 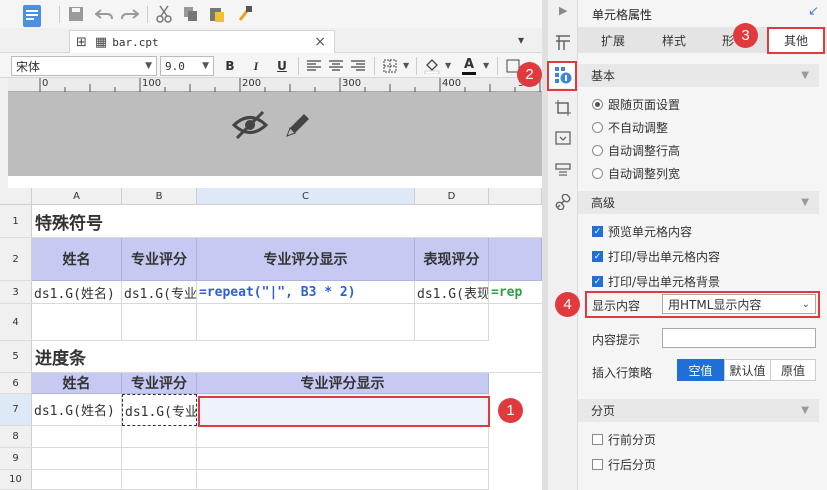 What do you see at coordinates (16, 410) in the screenshot?
I see `row-header-7: 7` at bounding box center [16, 410].